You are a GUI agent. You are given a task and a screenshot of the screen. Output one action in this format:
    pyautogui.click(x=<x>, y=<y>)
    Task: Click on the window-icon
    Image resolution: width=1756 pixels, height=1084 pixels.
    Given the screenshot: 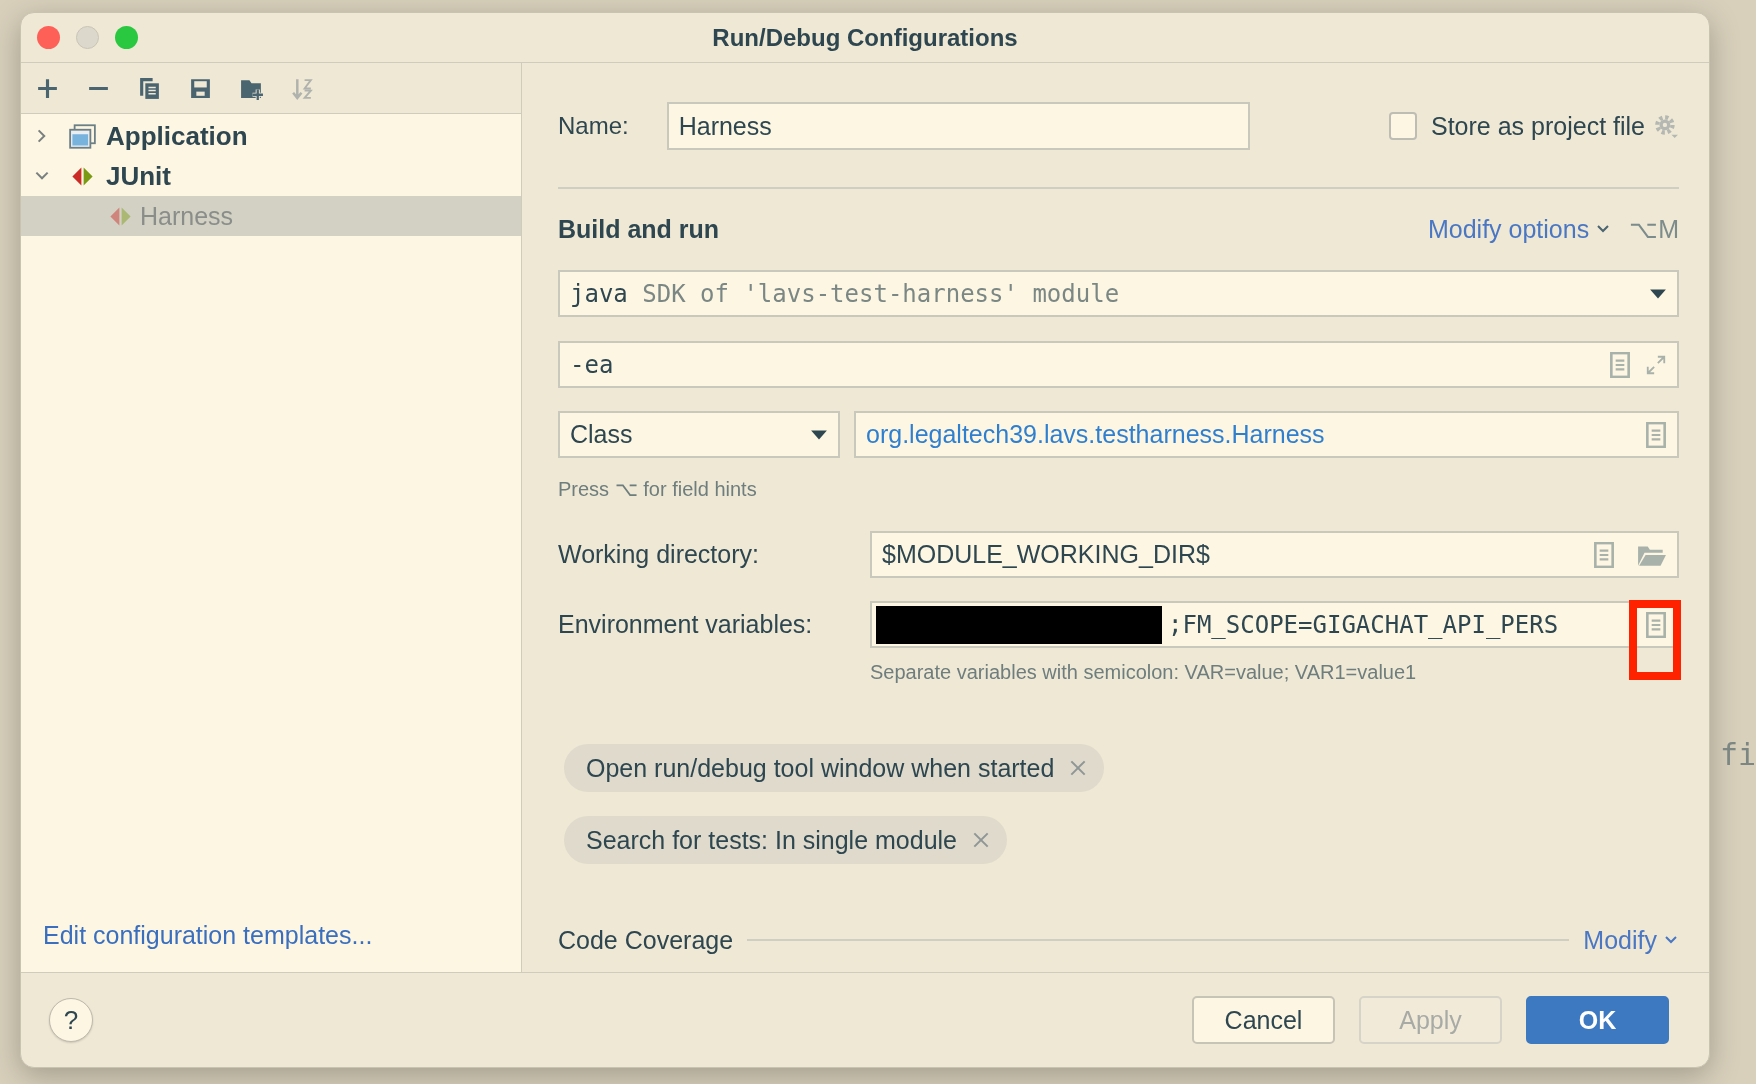 What is the action you would take?
    pyautogui.click(x=82, y=136)
    